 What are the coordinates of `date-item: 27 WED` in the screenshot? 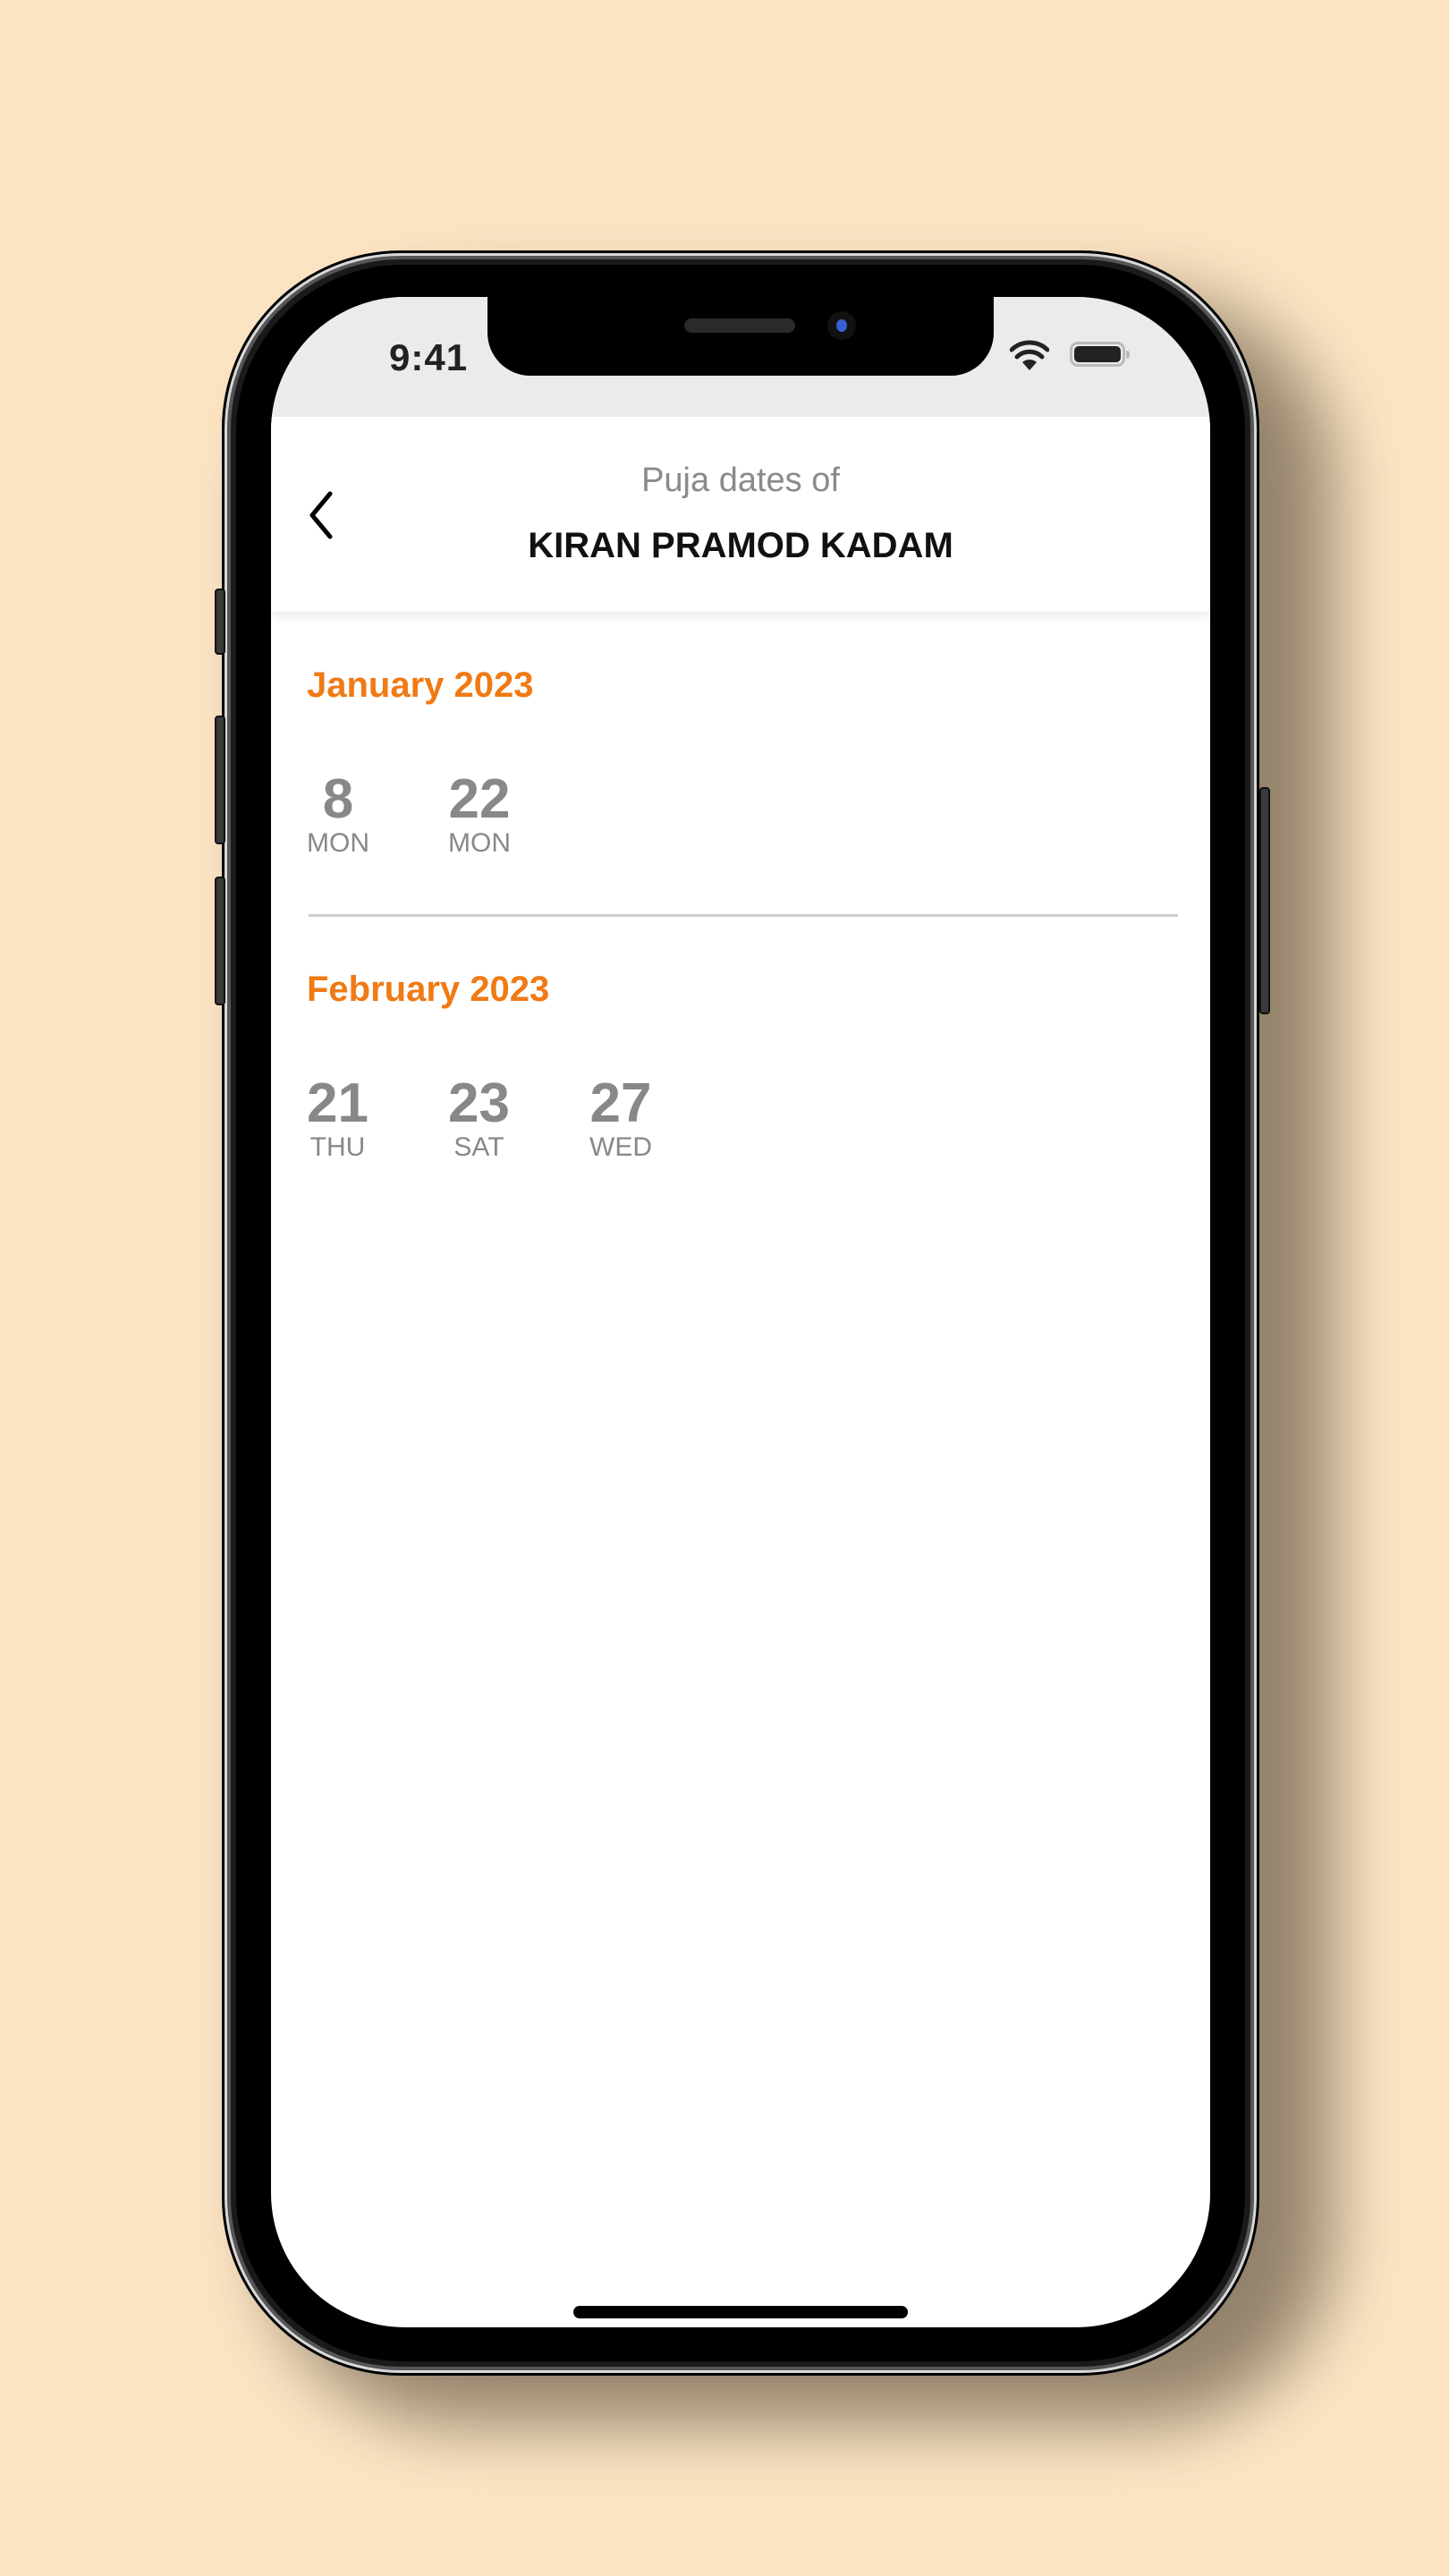 It's located at (660, 1119).